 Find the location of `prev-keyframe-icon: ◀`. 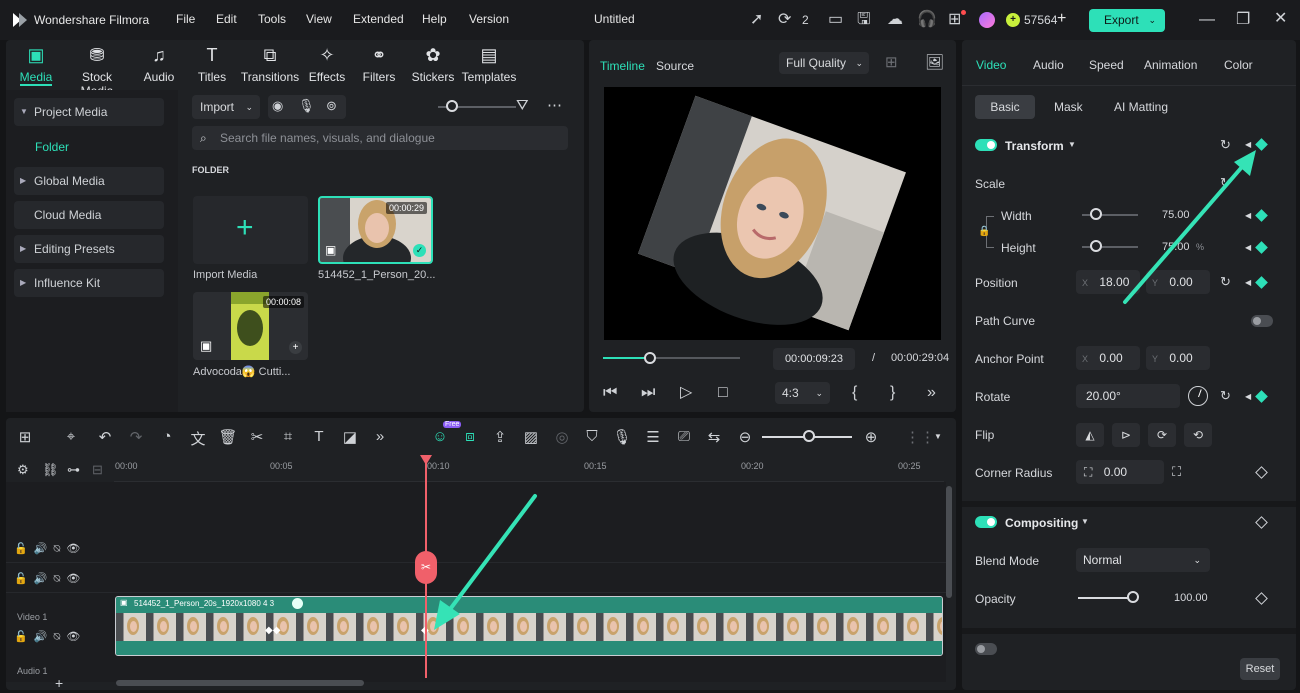

prev-keyframe-icon: ◀ is located at coordinates (1248, 396).